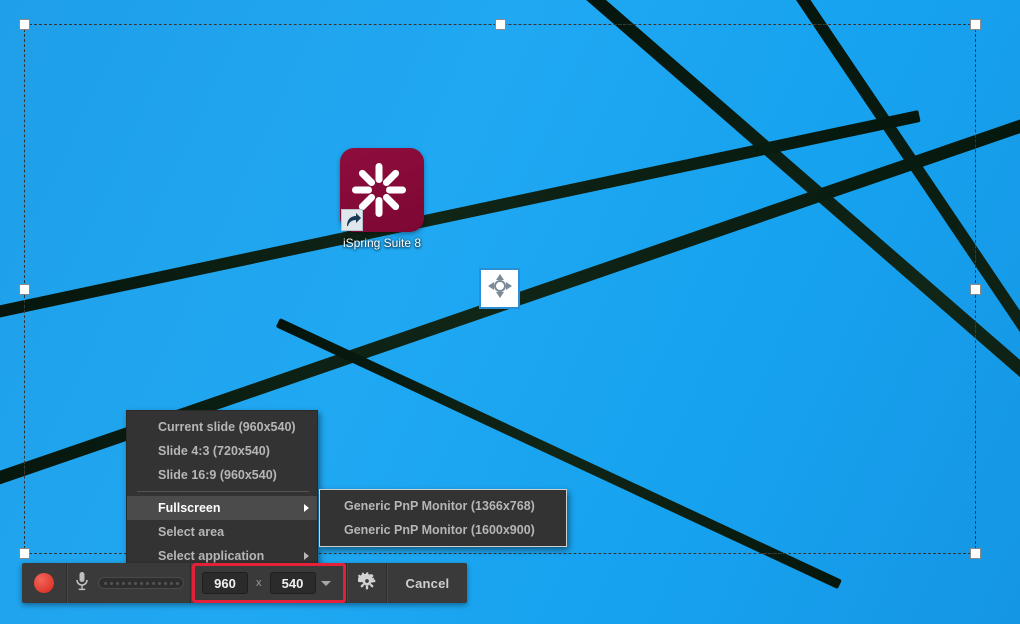  Describe the element at coordinates (24, 553) in the screenshot. I see `selection-handle-bottom-left` at that location.